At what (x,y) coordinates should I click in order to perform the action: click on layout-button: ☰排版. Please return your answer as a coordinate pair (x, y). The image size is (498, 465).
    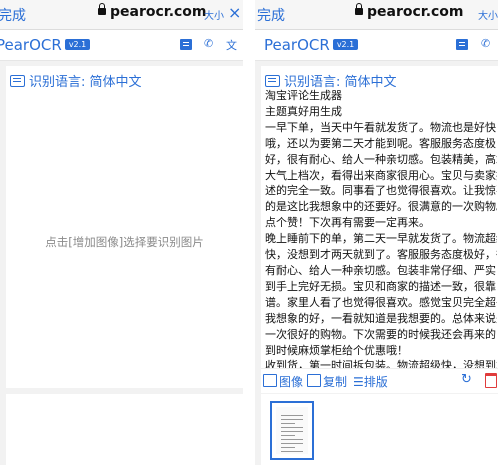
    Looking at the image, I should click on (370, 381).